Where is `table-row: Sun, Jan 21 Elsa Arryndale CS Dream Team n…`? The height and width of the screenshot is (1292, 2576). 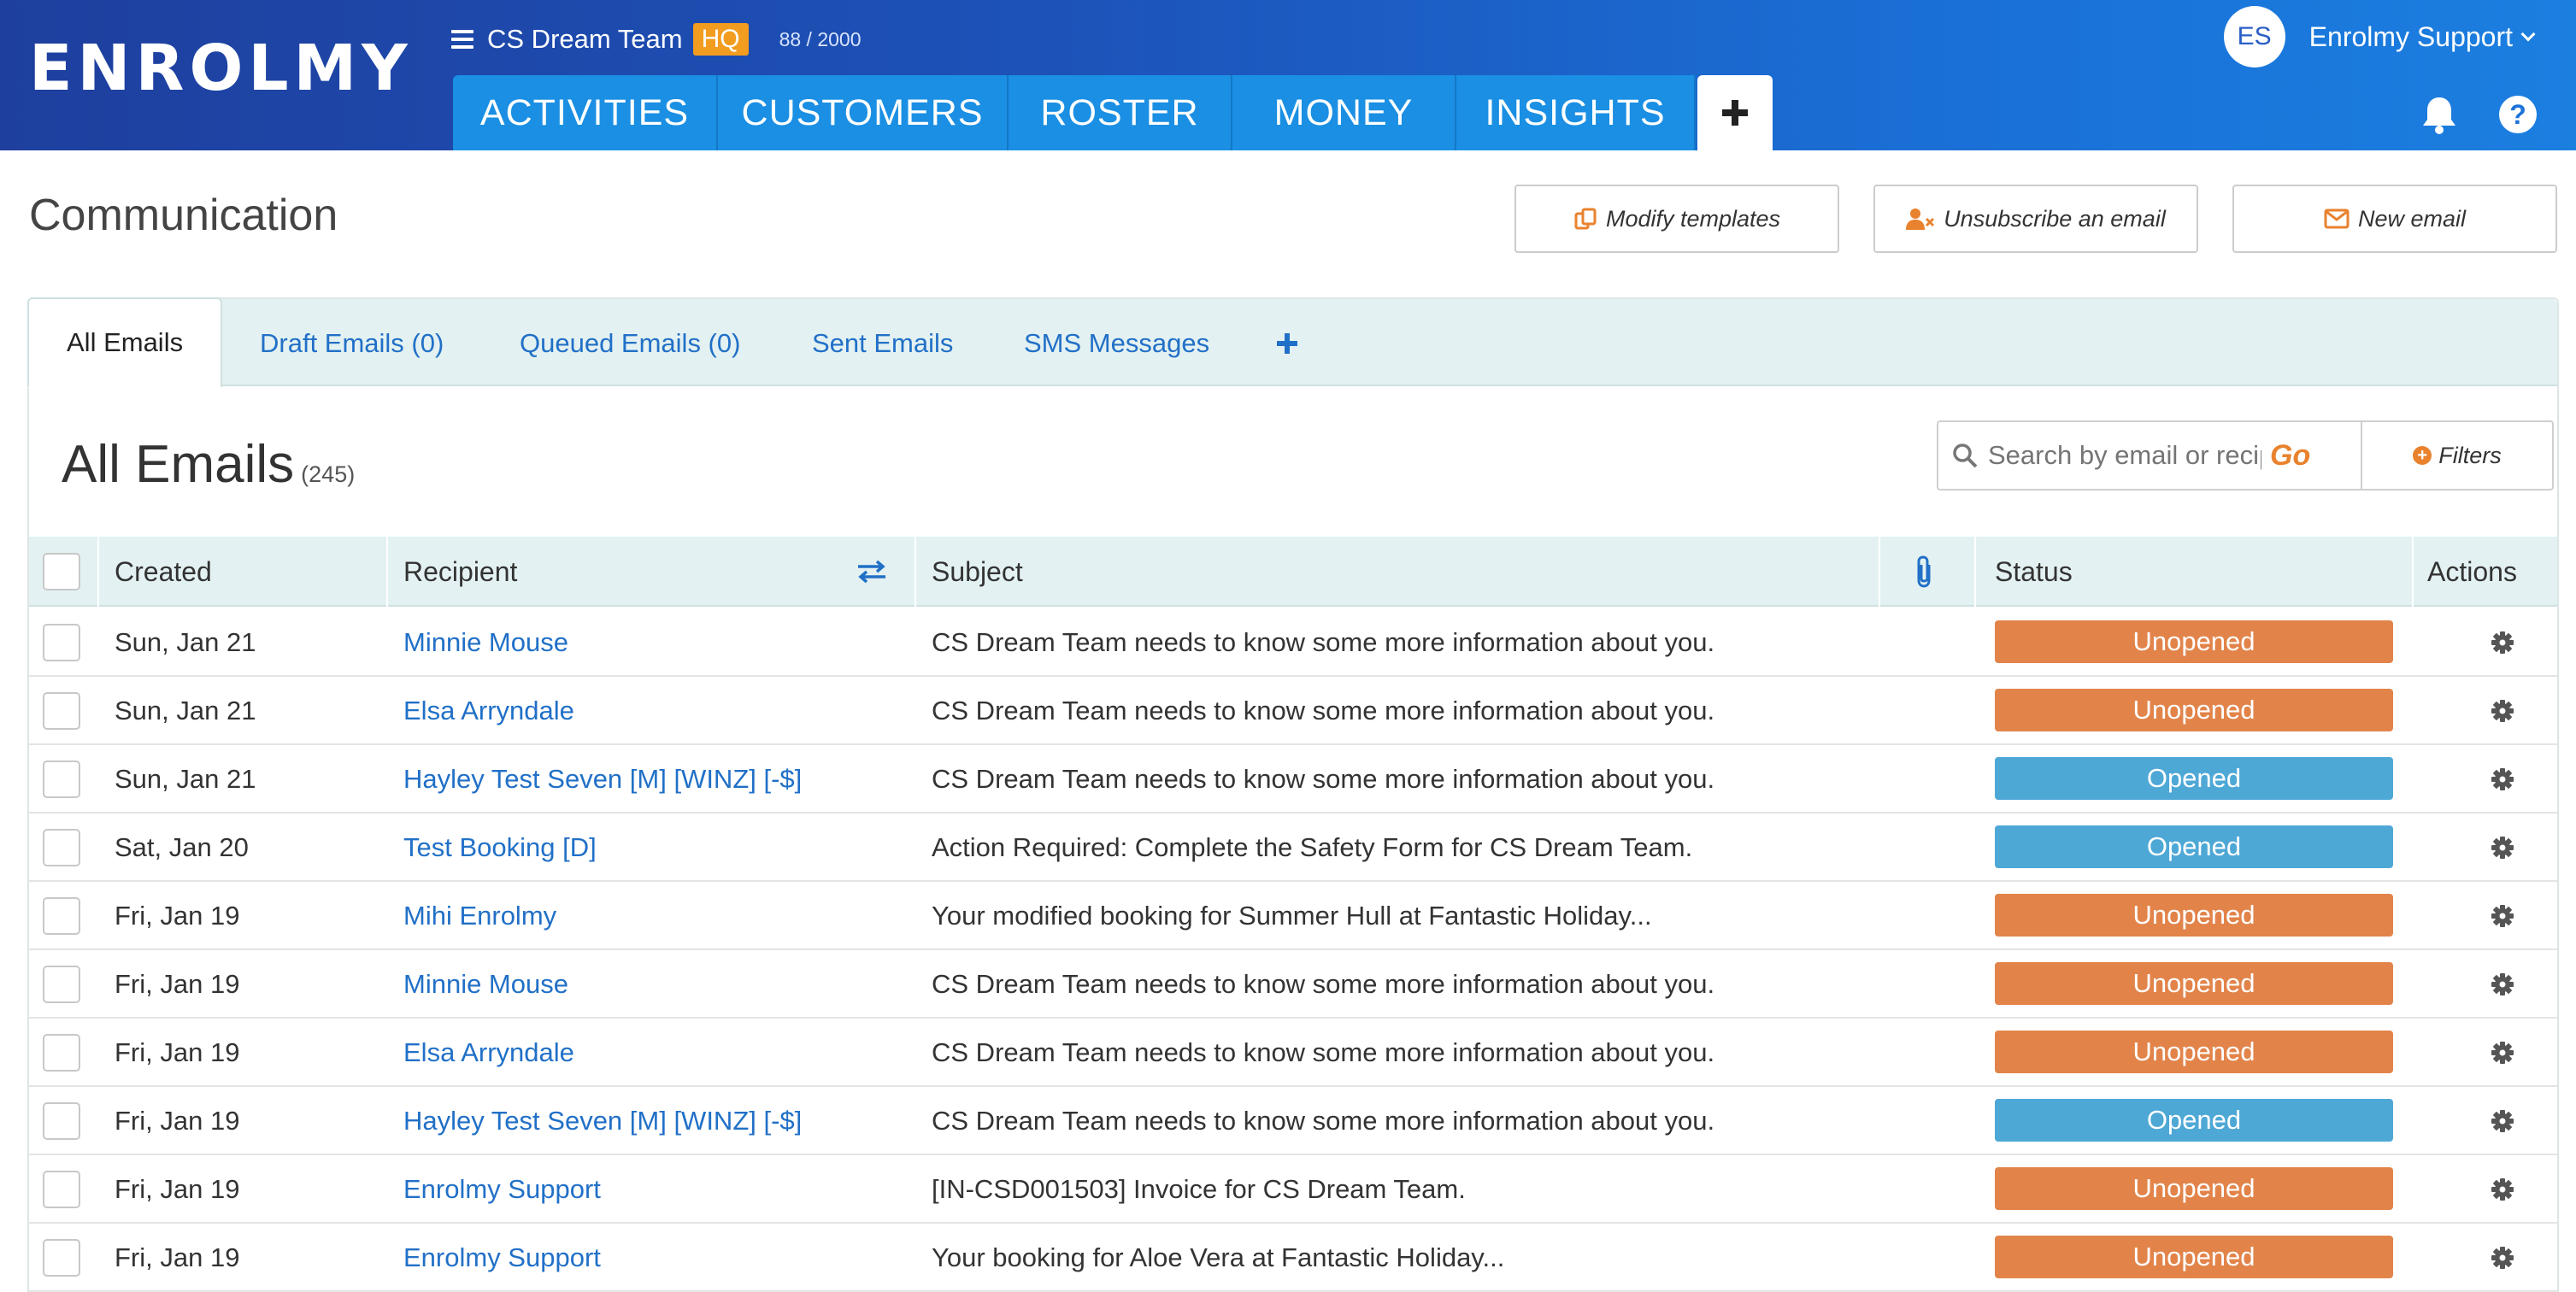
table-row: Sun, Jan 21 Elsa Arryndale CS Dream Team n… is located at coordinates (1293, 711).